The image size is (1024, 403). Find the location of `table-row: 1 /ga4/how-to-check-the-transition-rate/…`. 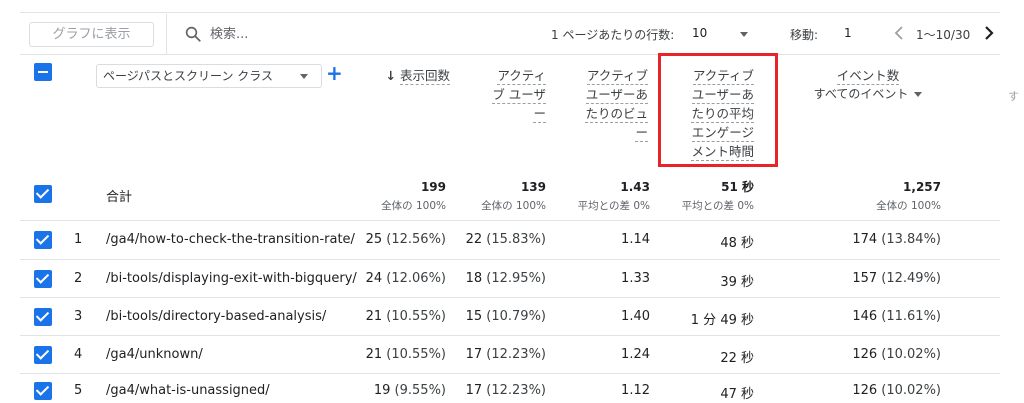

table-row: 1 /ga4/how-to-check-the-transition-rate/… is located at coordinates (512, 240).